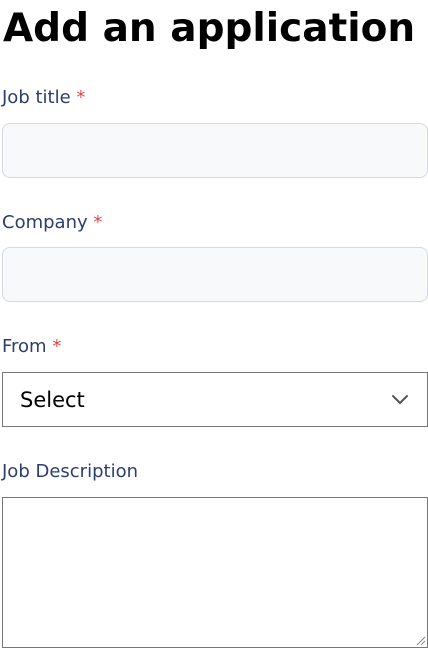  Describe the element at coordinates (209, 28) in the screenshot. I see `page-title: Add an application` at that location.